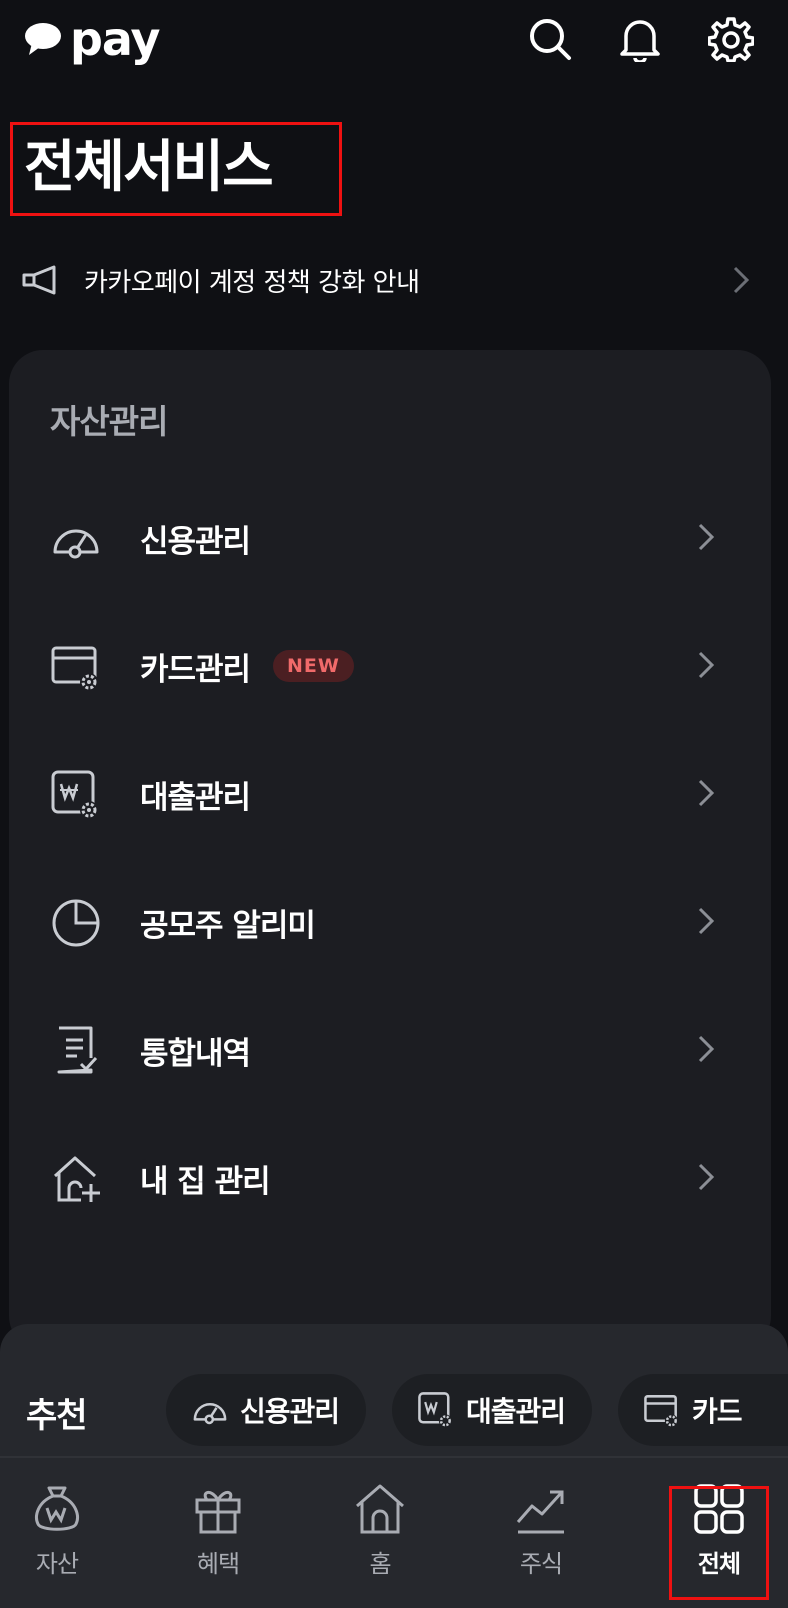  Describe the element at coordinates (76, 923) in the screenshot. I see `pie-chart-icon` at that location.